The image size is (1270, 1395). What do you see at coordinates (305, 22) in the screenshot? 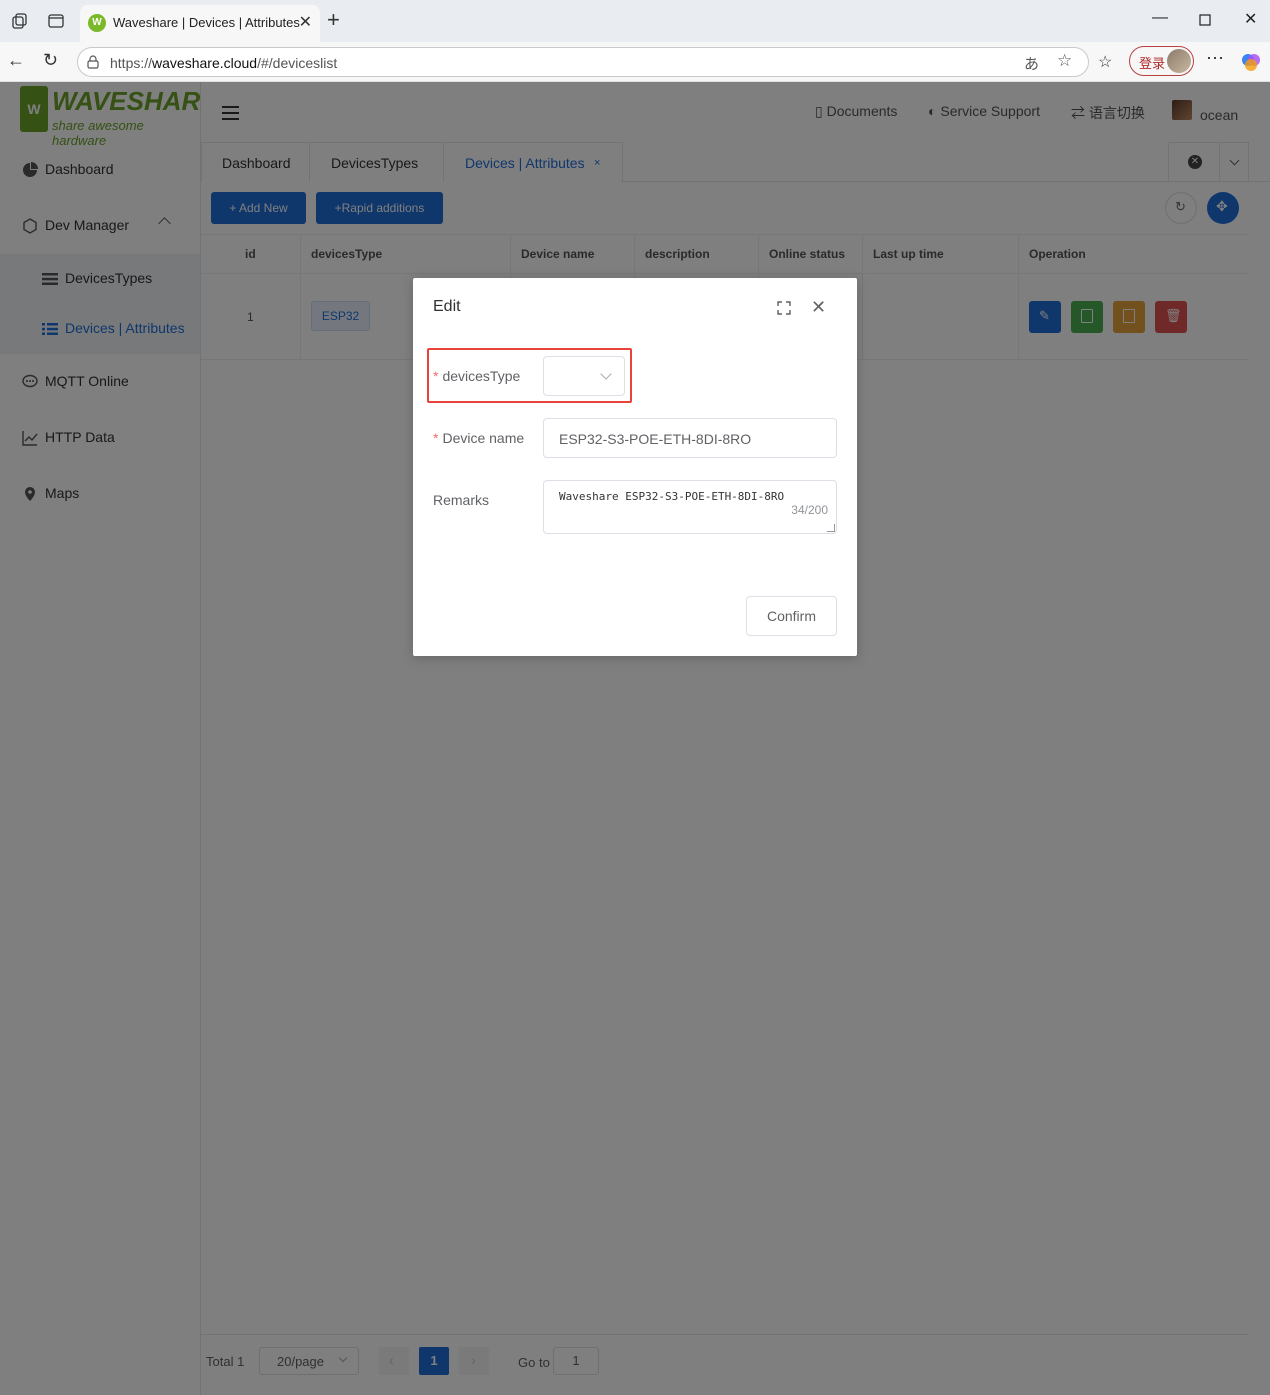
I see `close-tab-icon: ✕` at bounding box center [305, 22].